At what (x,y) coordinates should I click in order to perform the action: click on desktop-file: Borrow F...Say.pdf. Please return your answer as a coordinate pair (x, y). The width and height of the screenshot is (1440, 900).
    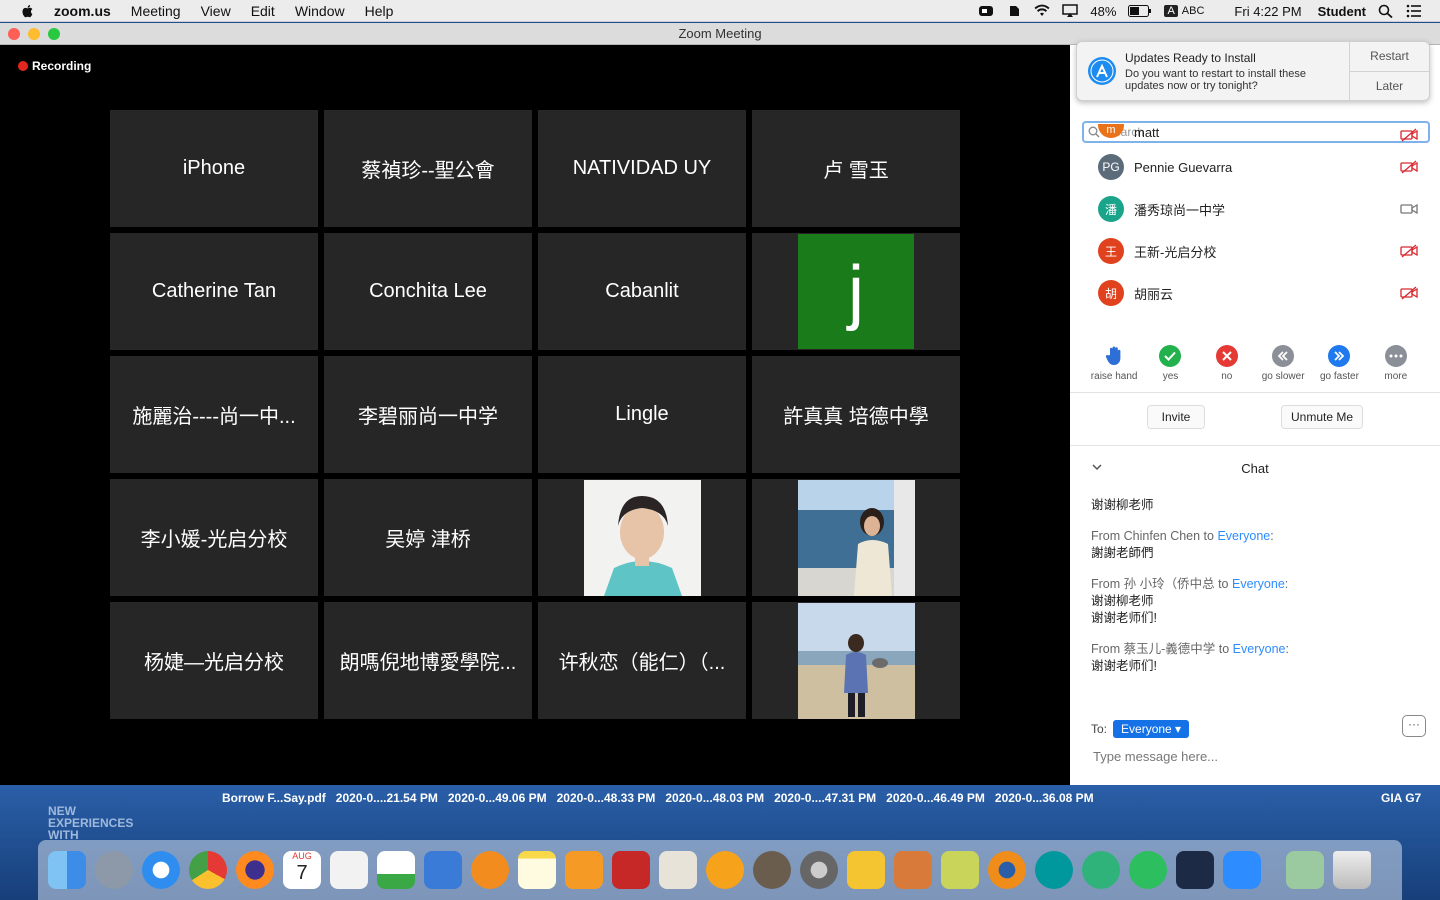
    Looking at the image, I should click on (274, 798).